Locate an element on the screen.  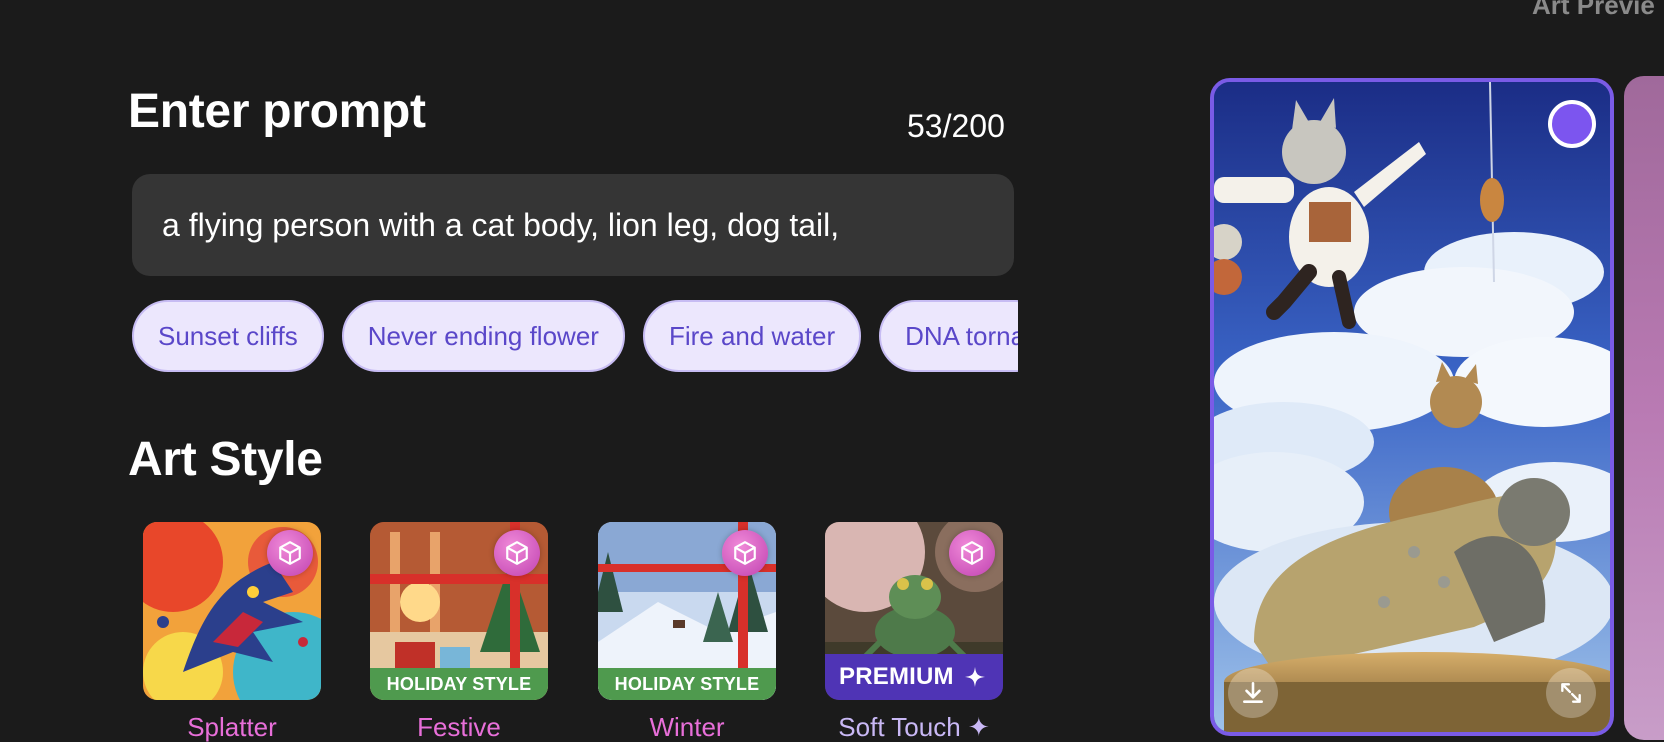
style-thumbnail is located at coordinates (232, 611).